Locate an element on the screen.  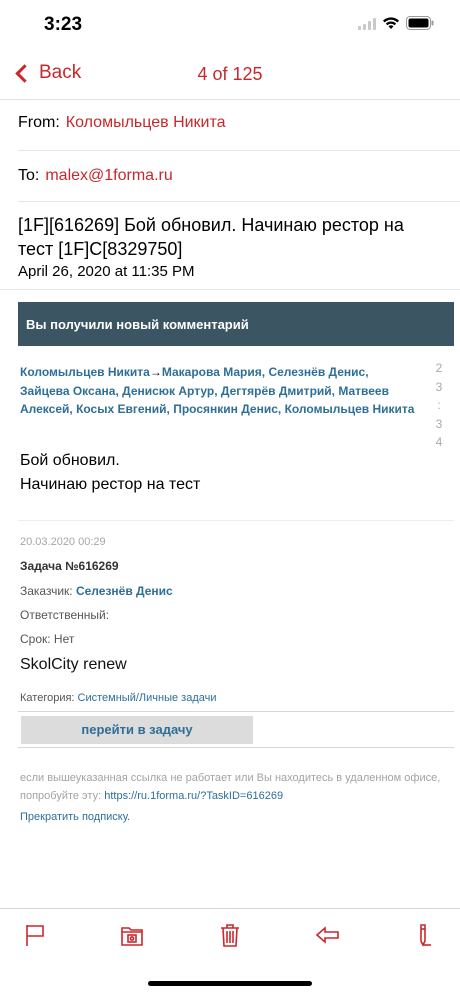
bottom-toolbar is located at coordinates (230, 938).